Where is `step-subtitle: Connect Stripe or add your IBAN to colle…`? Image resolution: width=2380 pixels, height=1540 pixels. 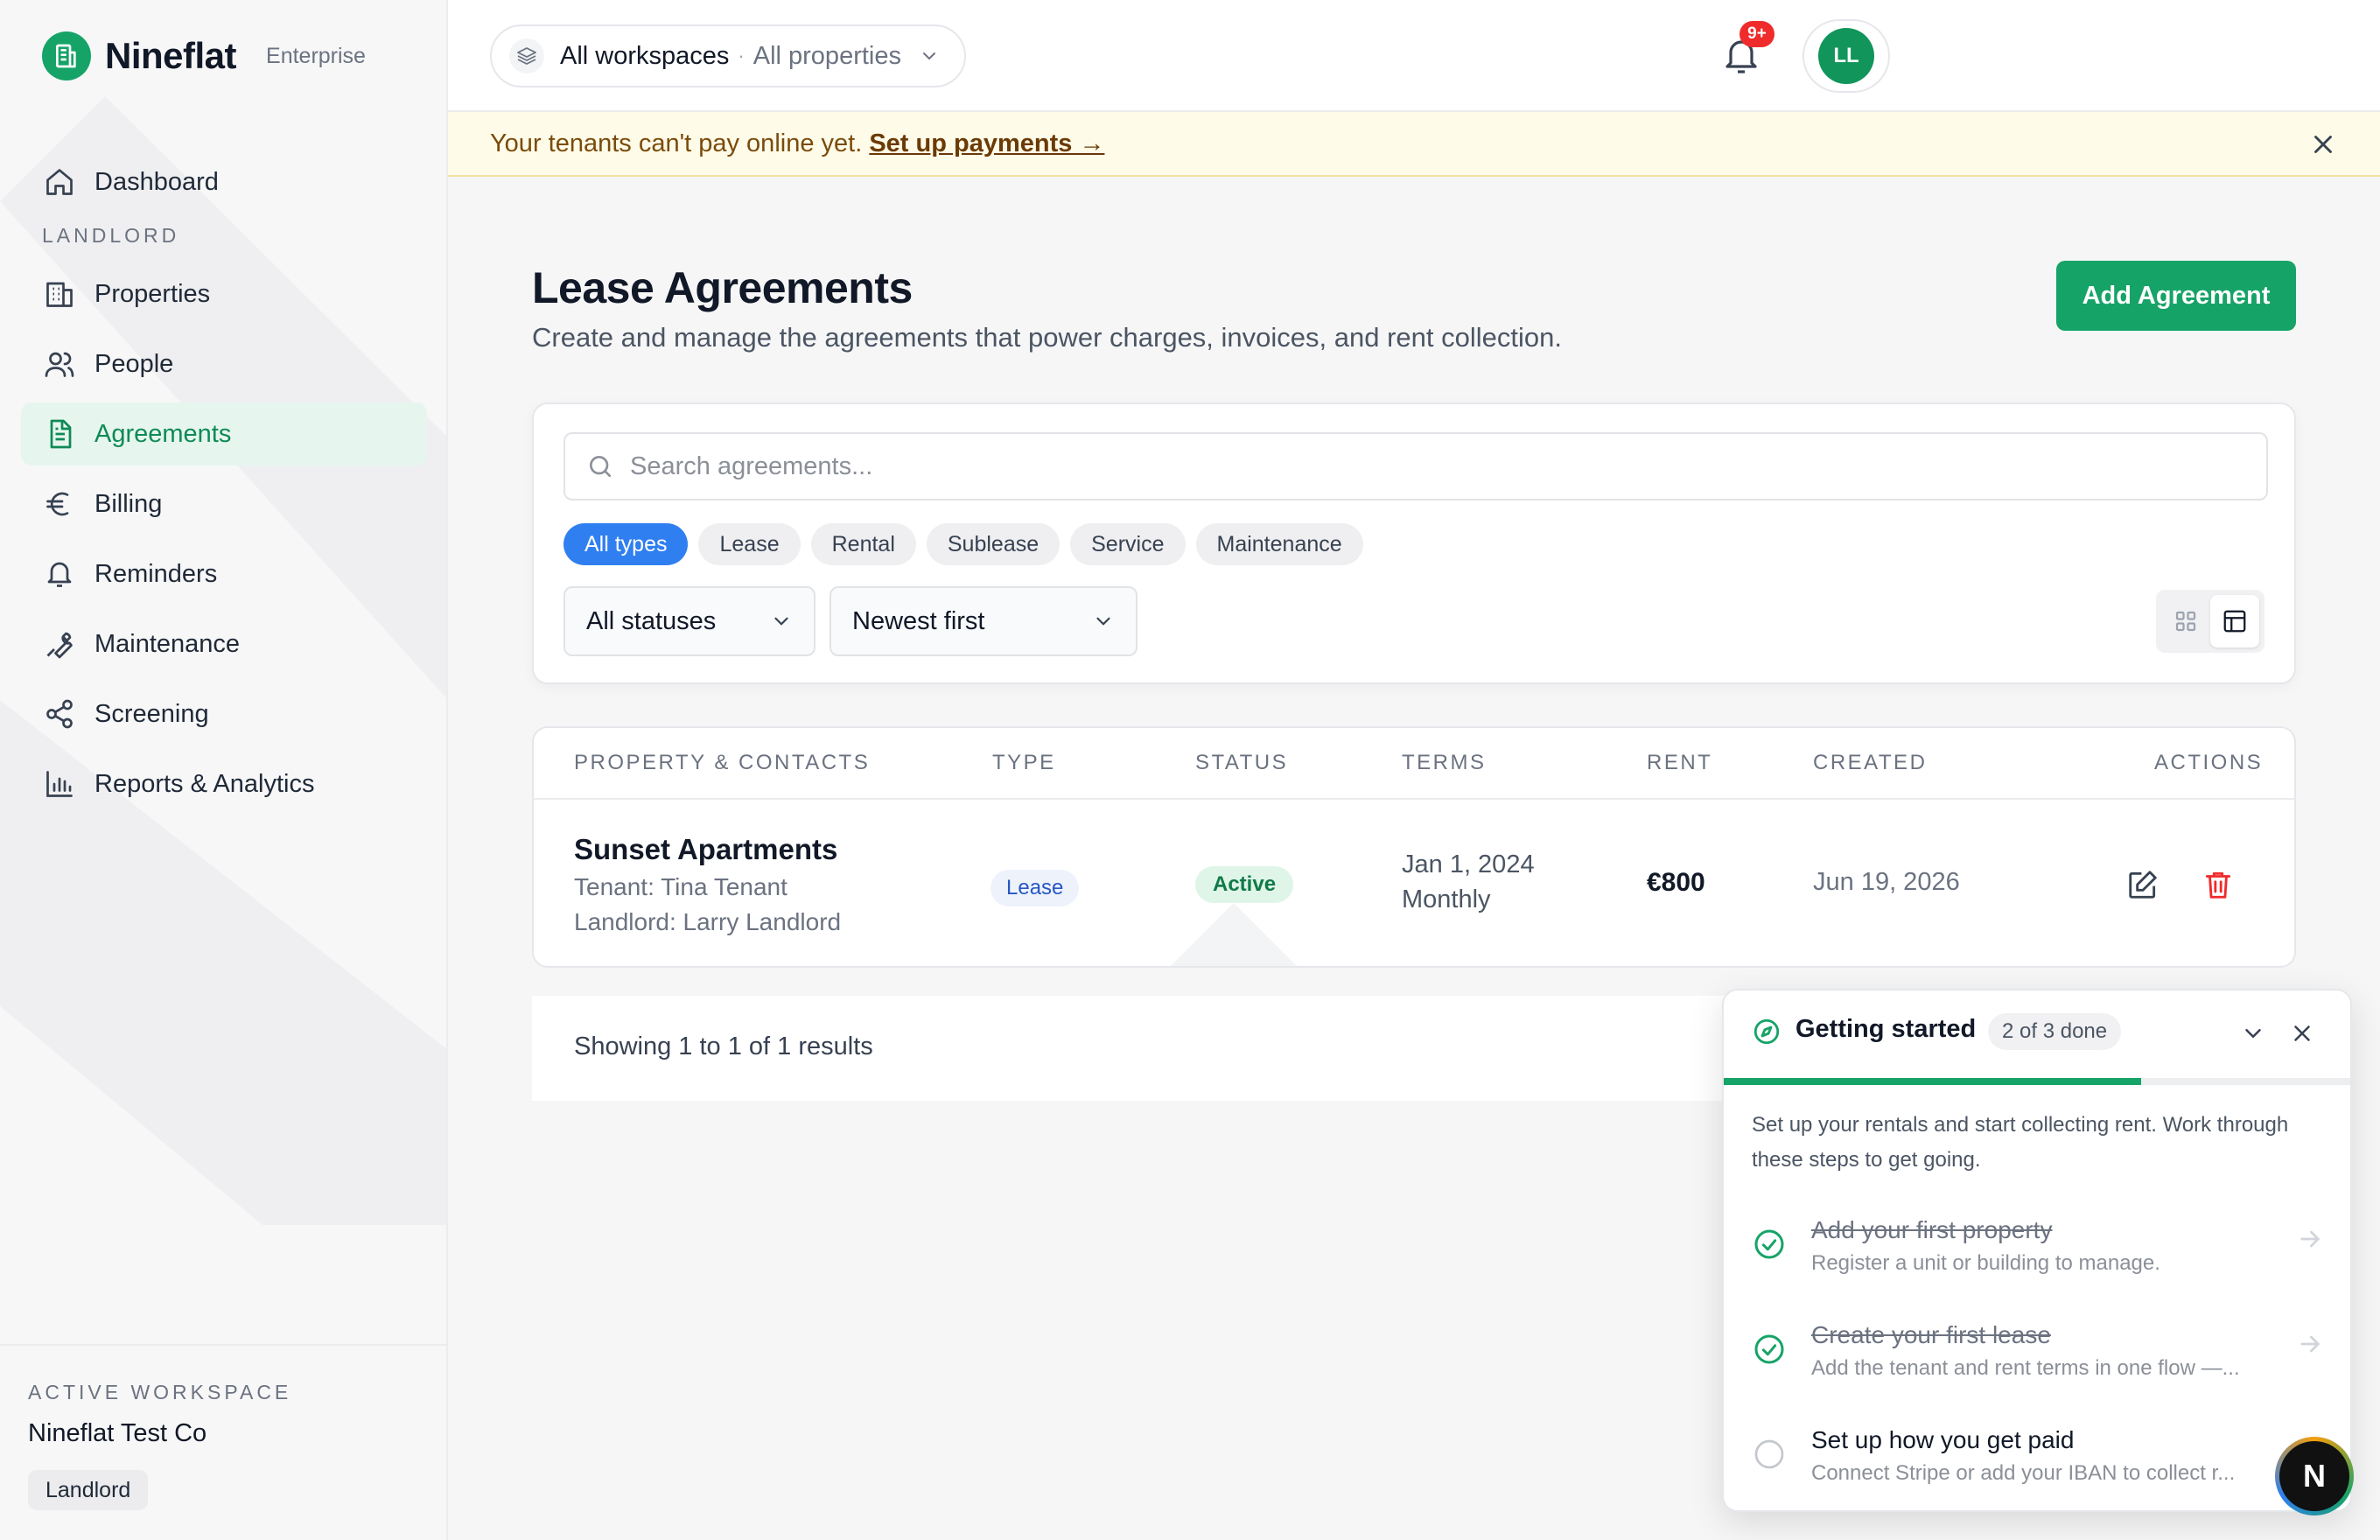 step-subtitle: Connect Stripe or add your IBAN to colle… is located at coordinates (2023, 1473).